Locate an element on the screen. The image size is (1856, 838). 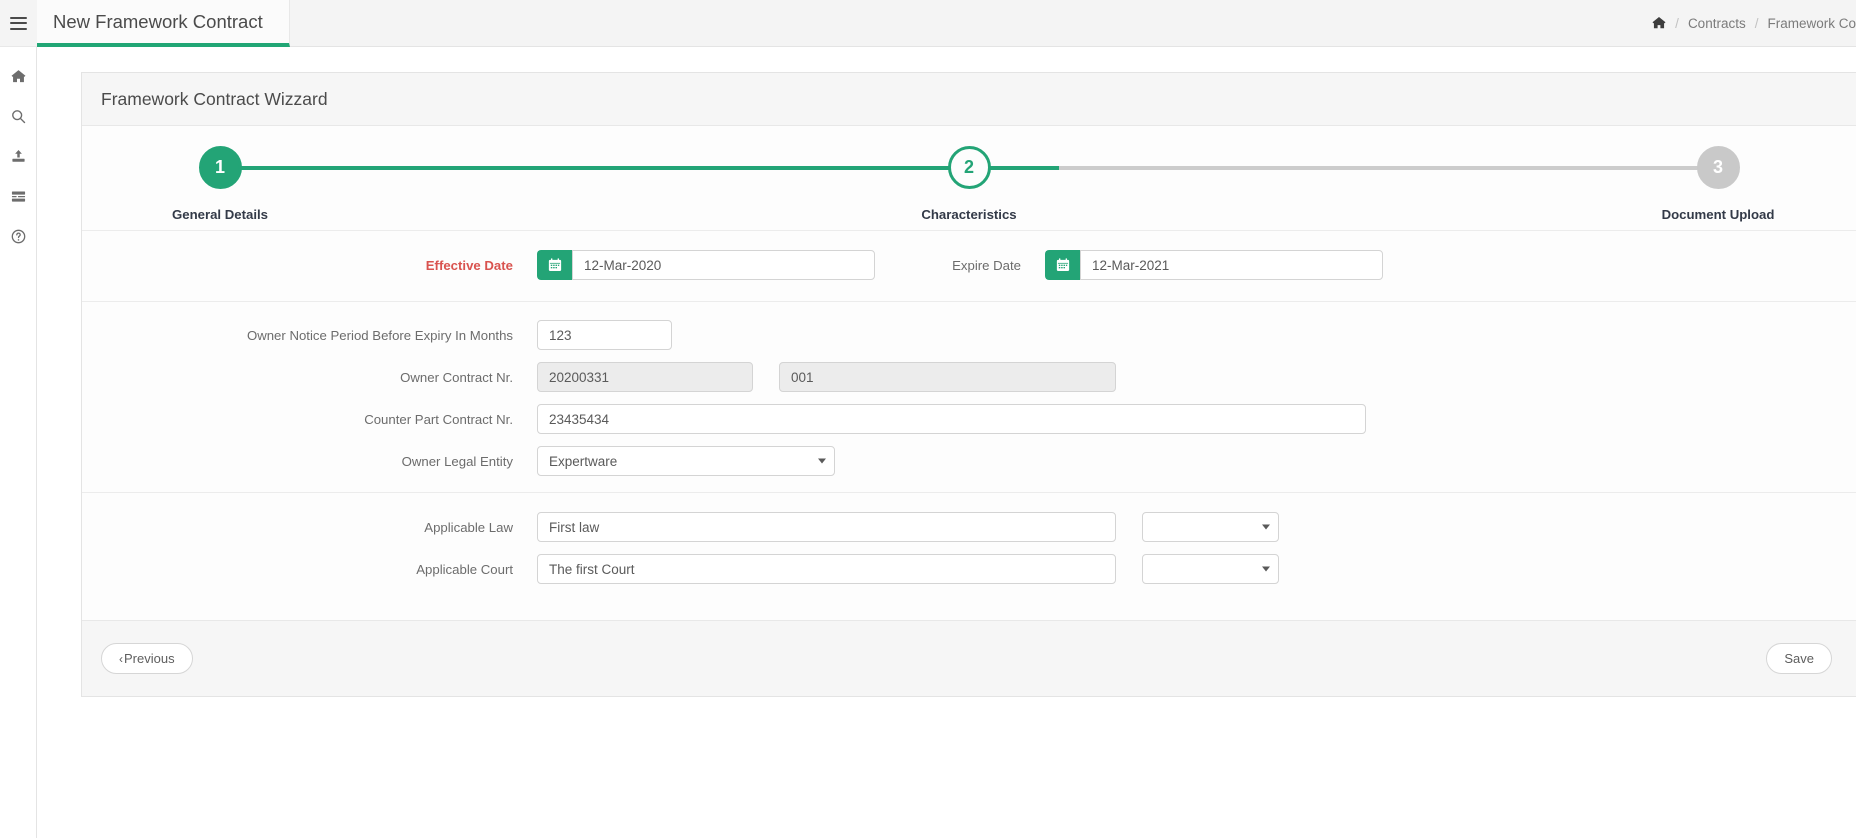
step-1-label: General Details is located at coordinates (220, 214).